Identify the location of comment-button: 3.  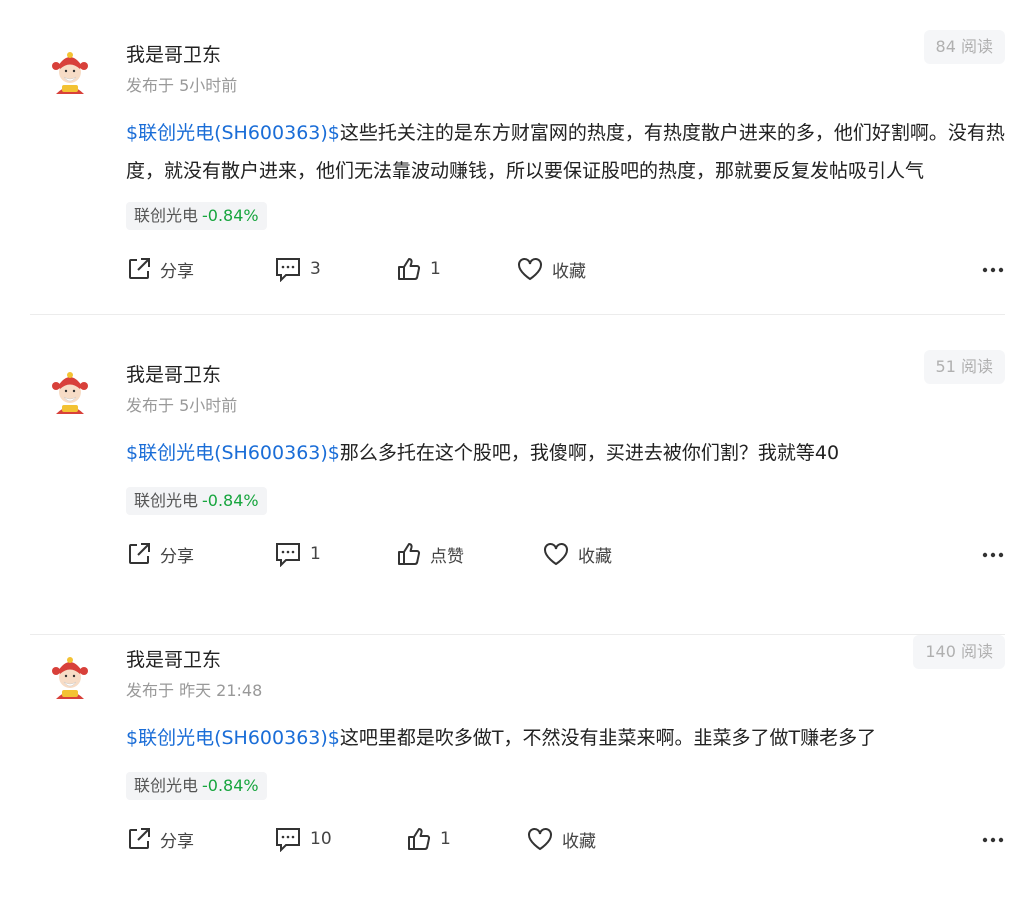
(297, 269).